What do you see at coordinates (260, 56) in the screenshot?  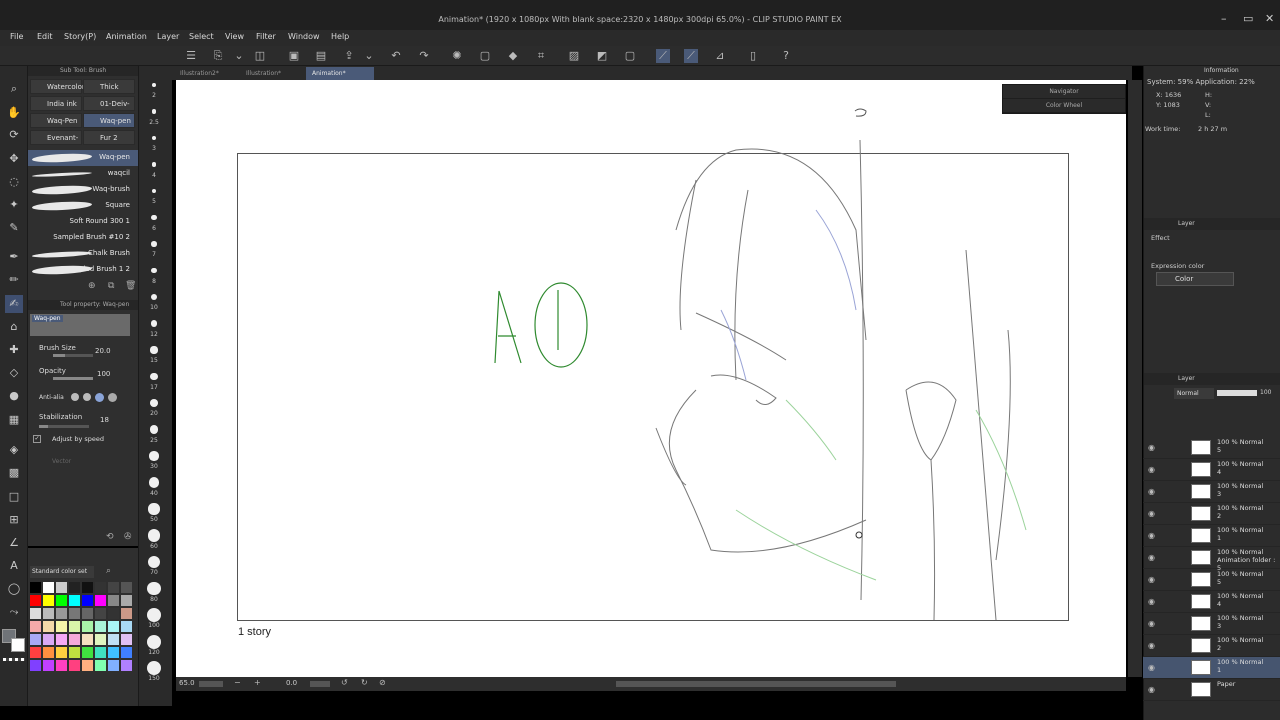 I see `open-icon: ◫` at bounding box center [260, 56].